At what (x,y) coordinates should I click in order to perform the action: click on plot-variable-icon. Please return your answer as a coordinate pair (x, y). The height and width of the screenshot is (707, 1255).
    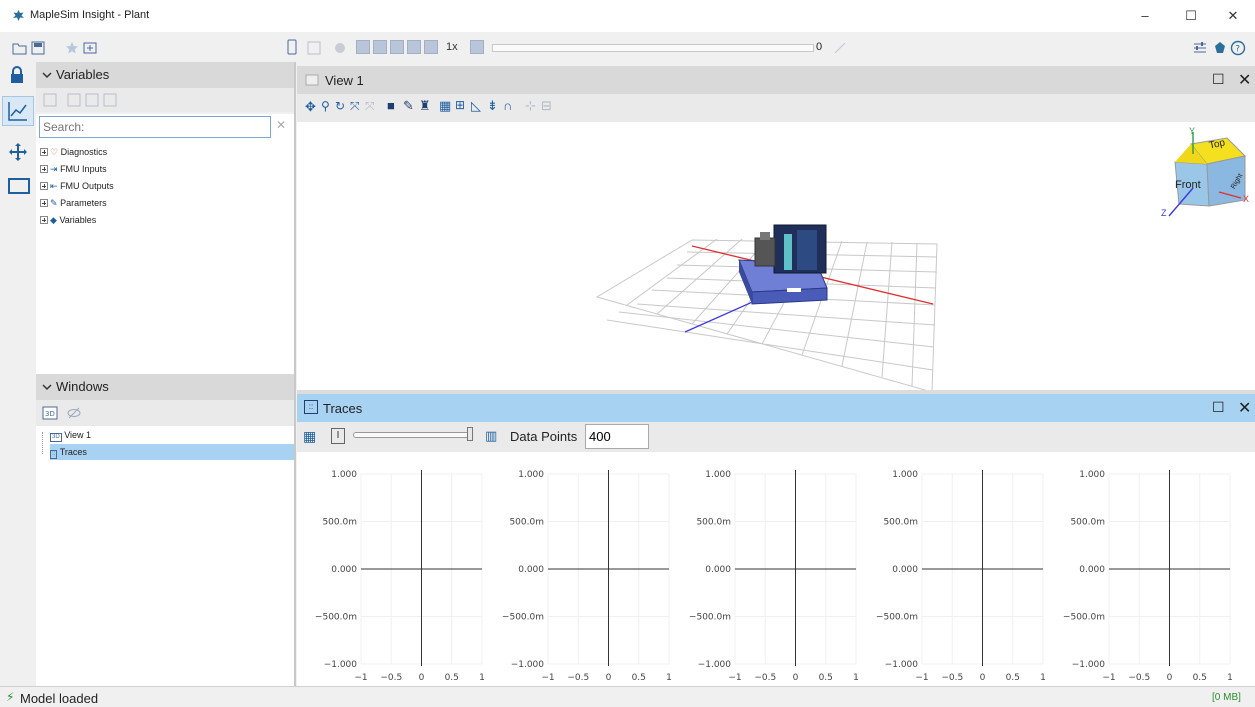
    Looking at the image, I should click on (92, 100).